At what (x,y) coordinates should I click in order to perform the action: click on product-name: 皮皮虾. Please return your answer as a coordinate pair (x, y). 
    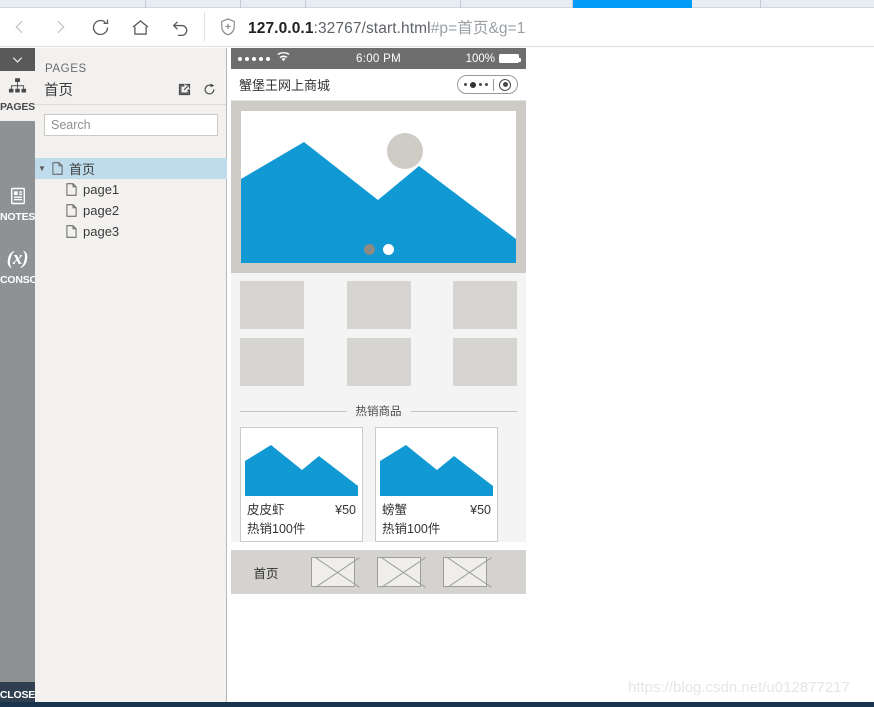
    Looking at the image, I should click on (266, 510).